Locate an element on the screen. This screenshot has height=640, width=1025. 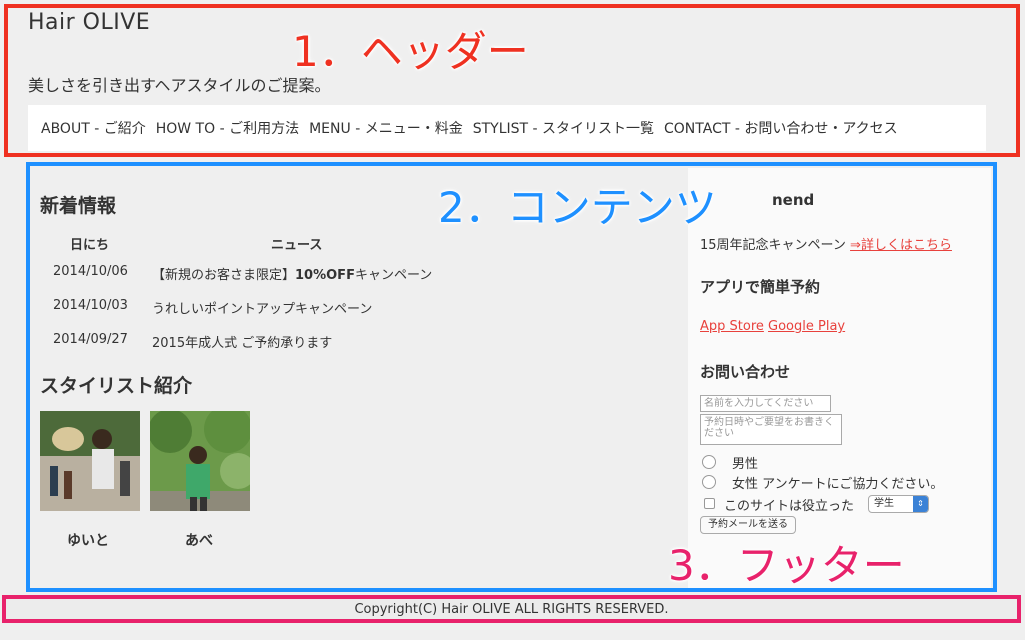
app-store-link: App Store is located at coordinates (732, 326).